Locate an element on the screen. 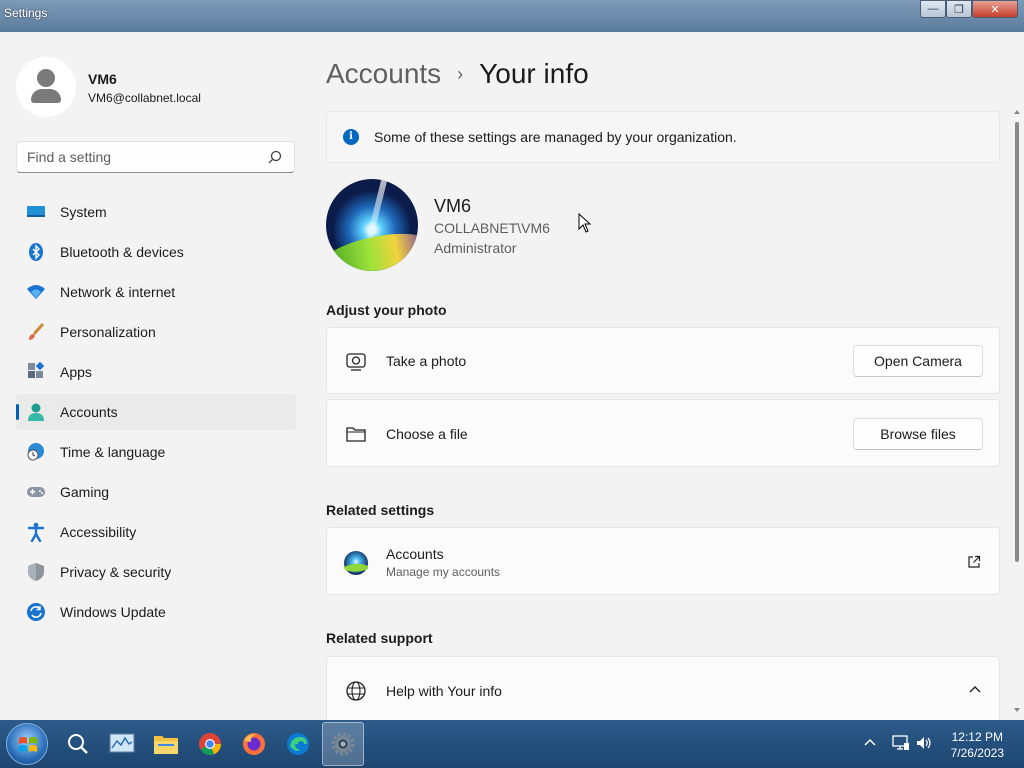  update-icon is located at coordinates (36, 612).